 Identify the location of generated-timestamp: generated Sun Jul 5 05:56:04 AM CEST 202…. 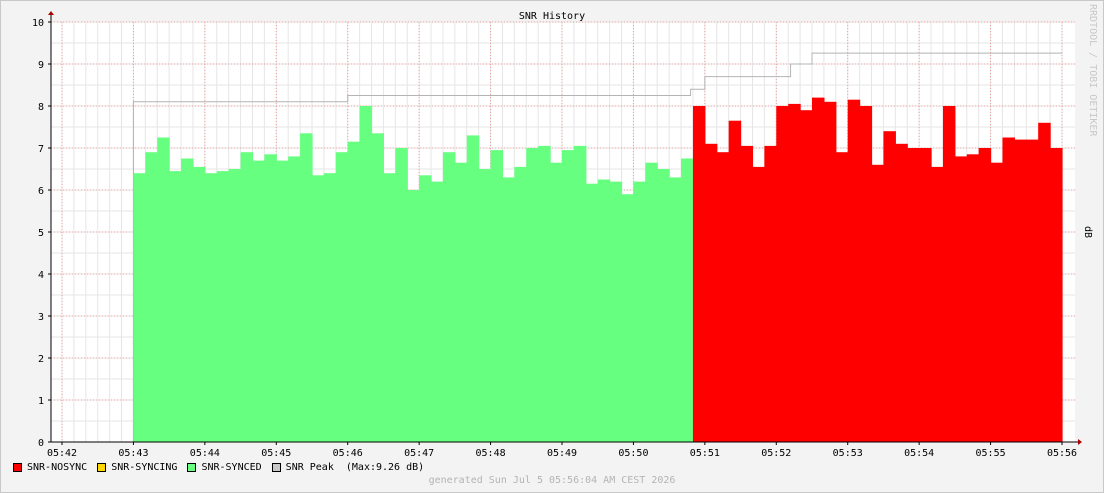
(552, 480).